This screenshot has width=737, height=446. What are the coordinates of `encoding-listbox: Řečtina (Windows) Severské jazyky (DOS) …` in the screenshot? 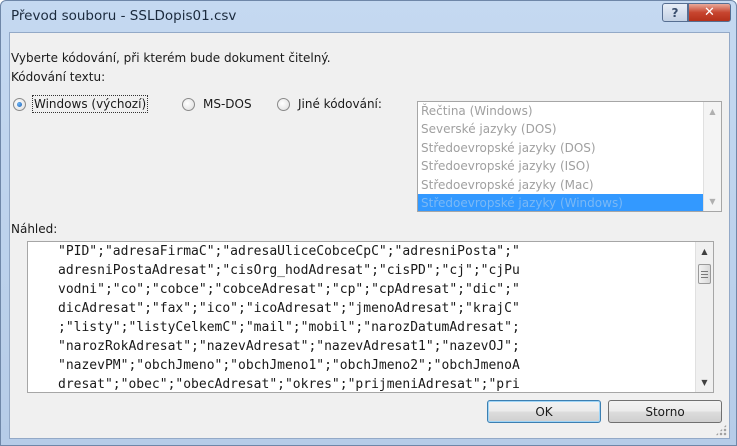 It's located at (569, 156).